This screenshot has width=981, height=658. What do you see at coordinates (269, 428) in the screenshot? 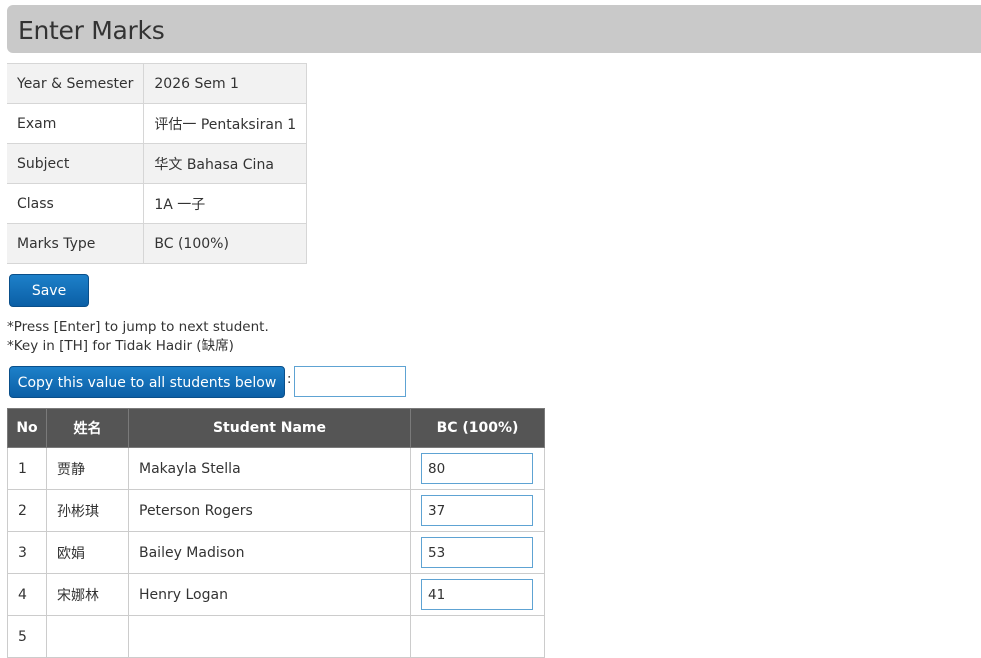
I see `header-student-name: Student Name` at bounding box center [269, 428].